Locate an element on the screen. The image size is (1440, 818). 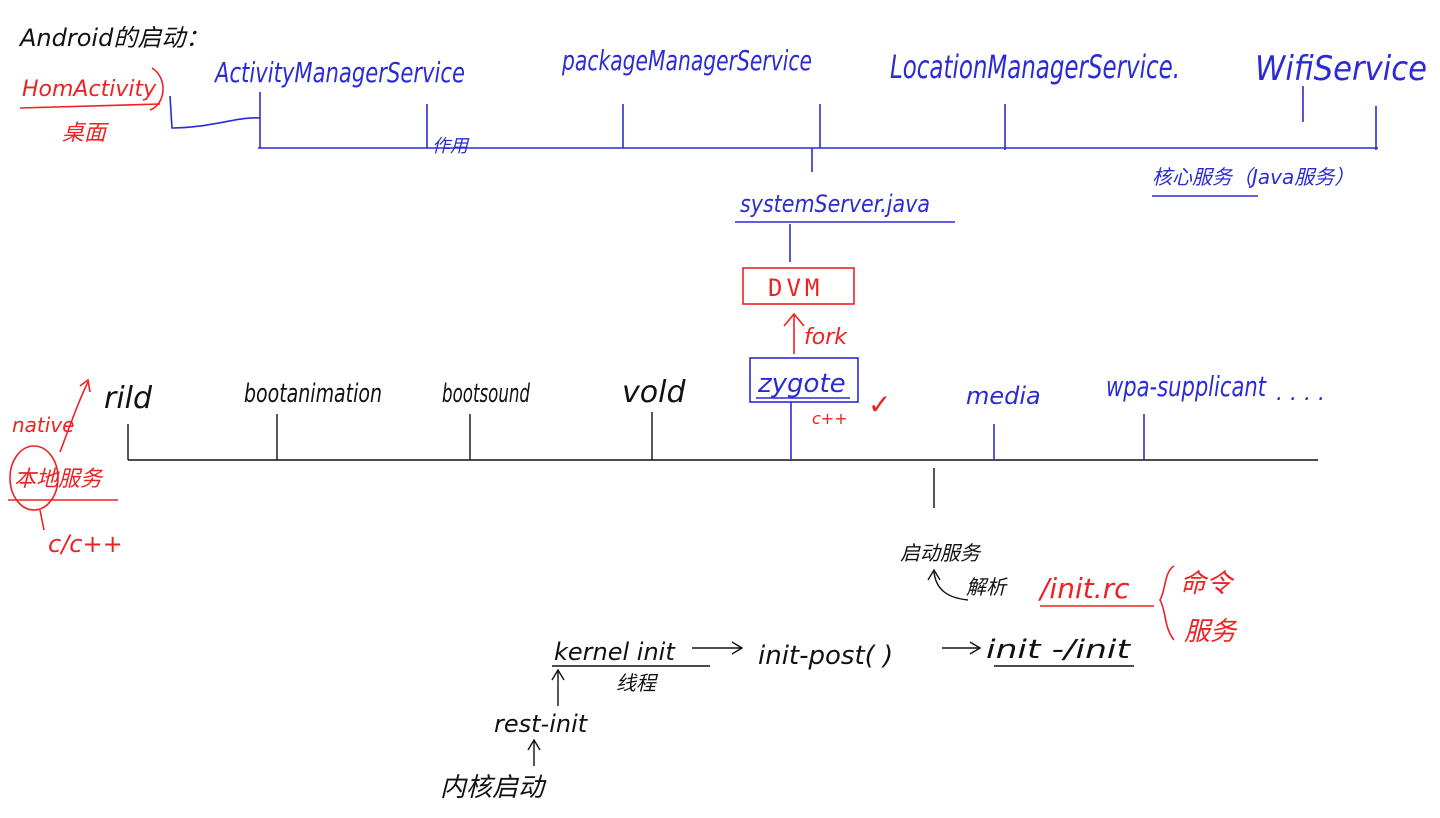
native-service-label: rild is located at coordinates (128, 398).